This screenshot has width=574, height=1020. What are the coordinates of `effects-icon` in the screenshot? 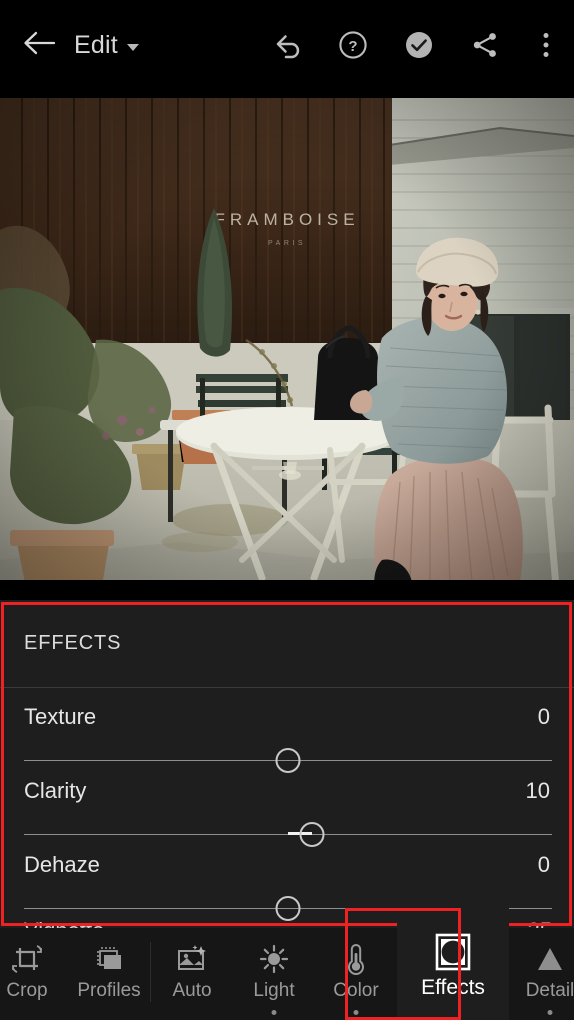 It's located at (453, 952).